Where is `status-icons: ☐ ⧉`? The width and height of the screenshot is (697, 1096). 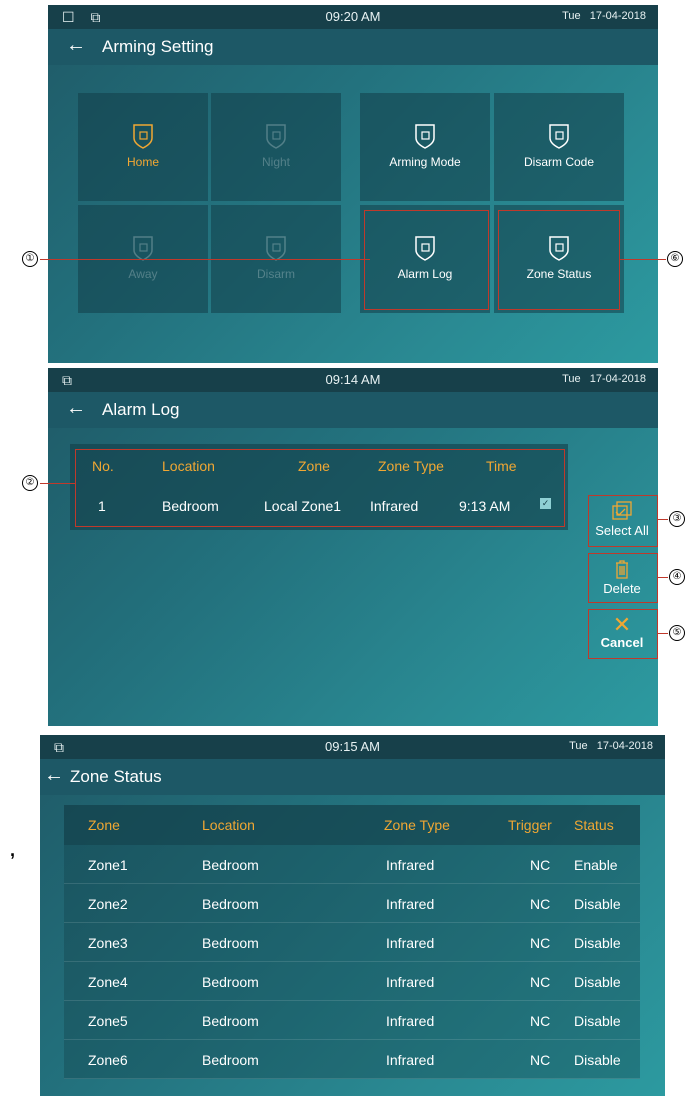 status-icons: ☐ ⧉ is located at coordinates (84, 17).